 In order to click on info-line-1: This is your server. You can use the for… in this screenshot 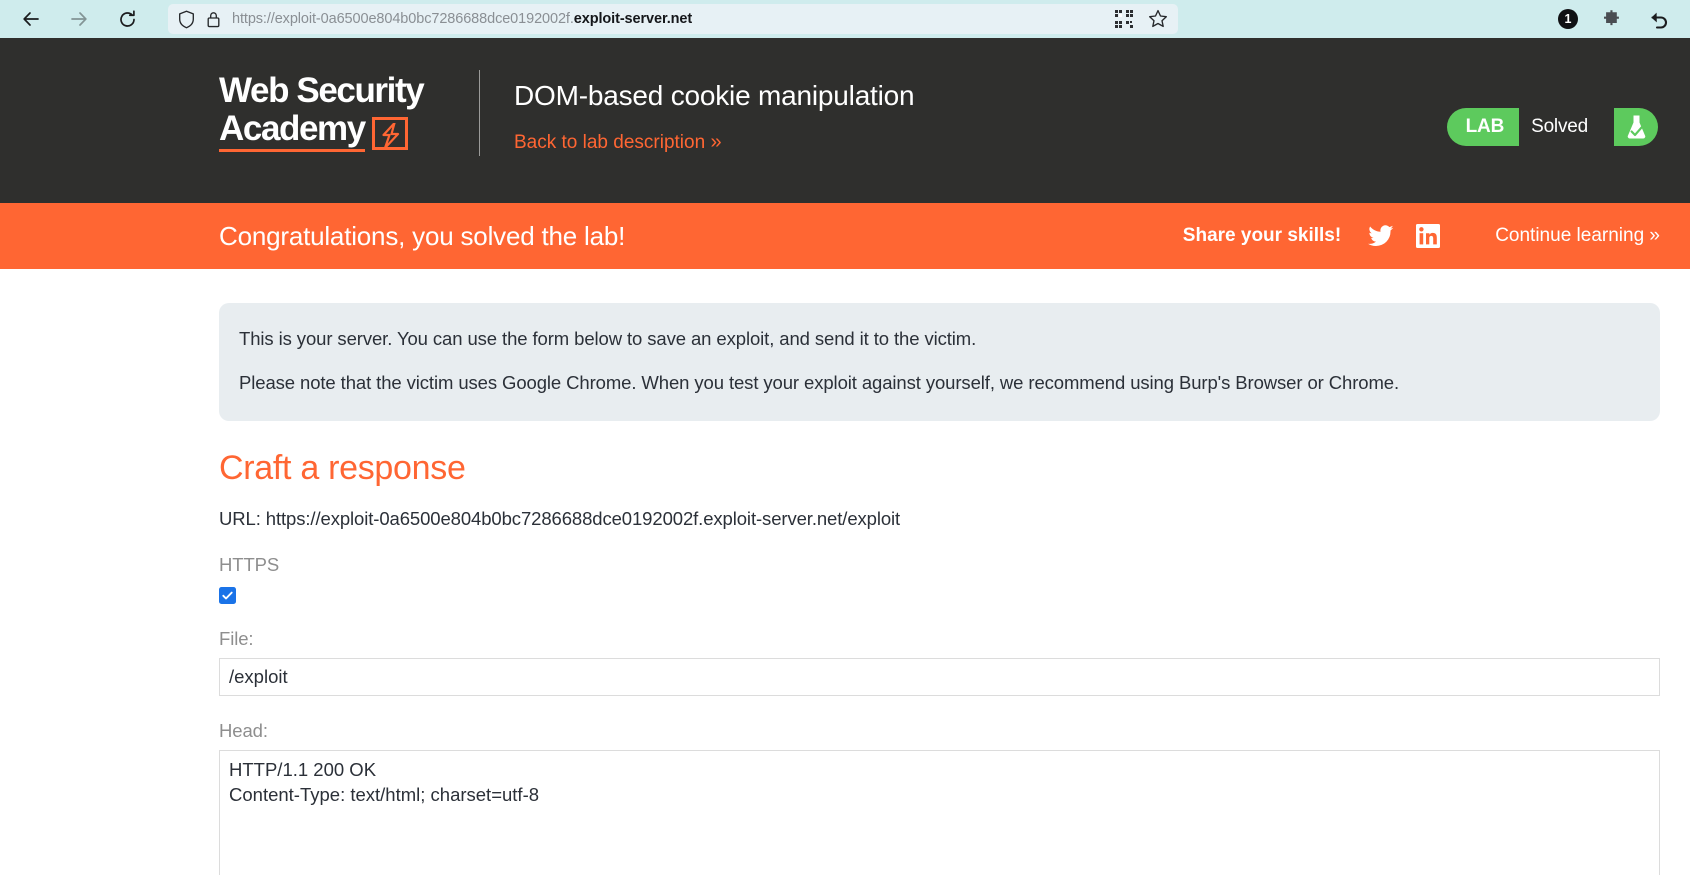, I will do `click(608, 338)`.